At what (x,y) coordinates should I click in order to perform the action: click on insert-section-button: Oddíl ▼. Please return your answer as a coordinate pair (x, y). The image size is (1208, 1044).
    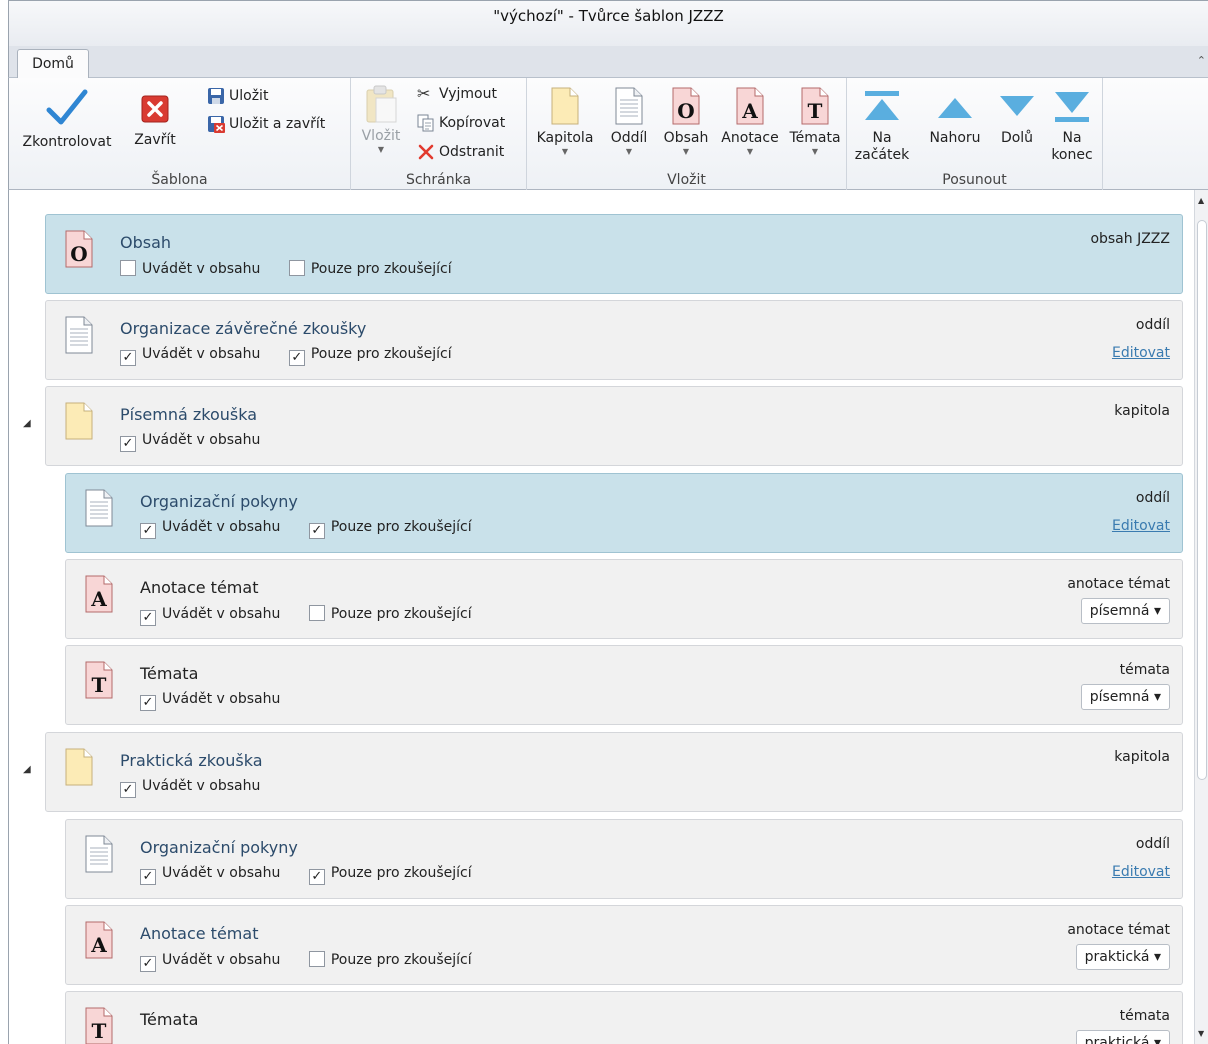
    Looking at the image, I should click on (629, 121).